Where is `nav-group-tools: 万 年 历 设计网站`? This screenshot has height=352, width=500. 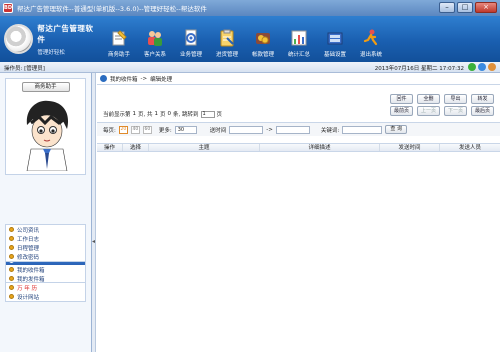
nav-group-tools: 万 年 历 设计网站 is located at coordinates (45, 292).